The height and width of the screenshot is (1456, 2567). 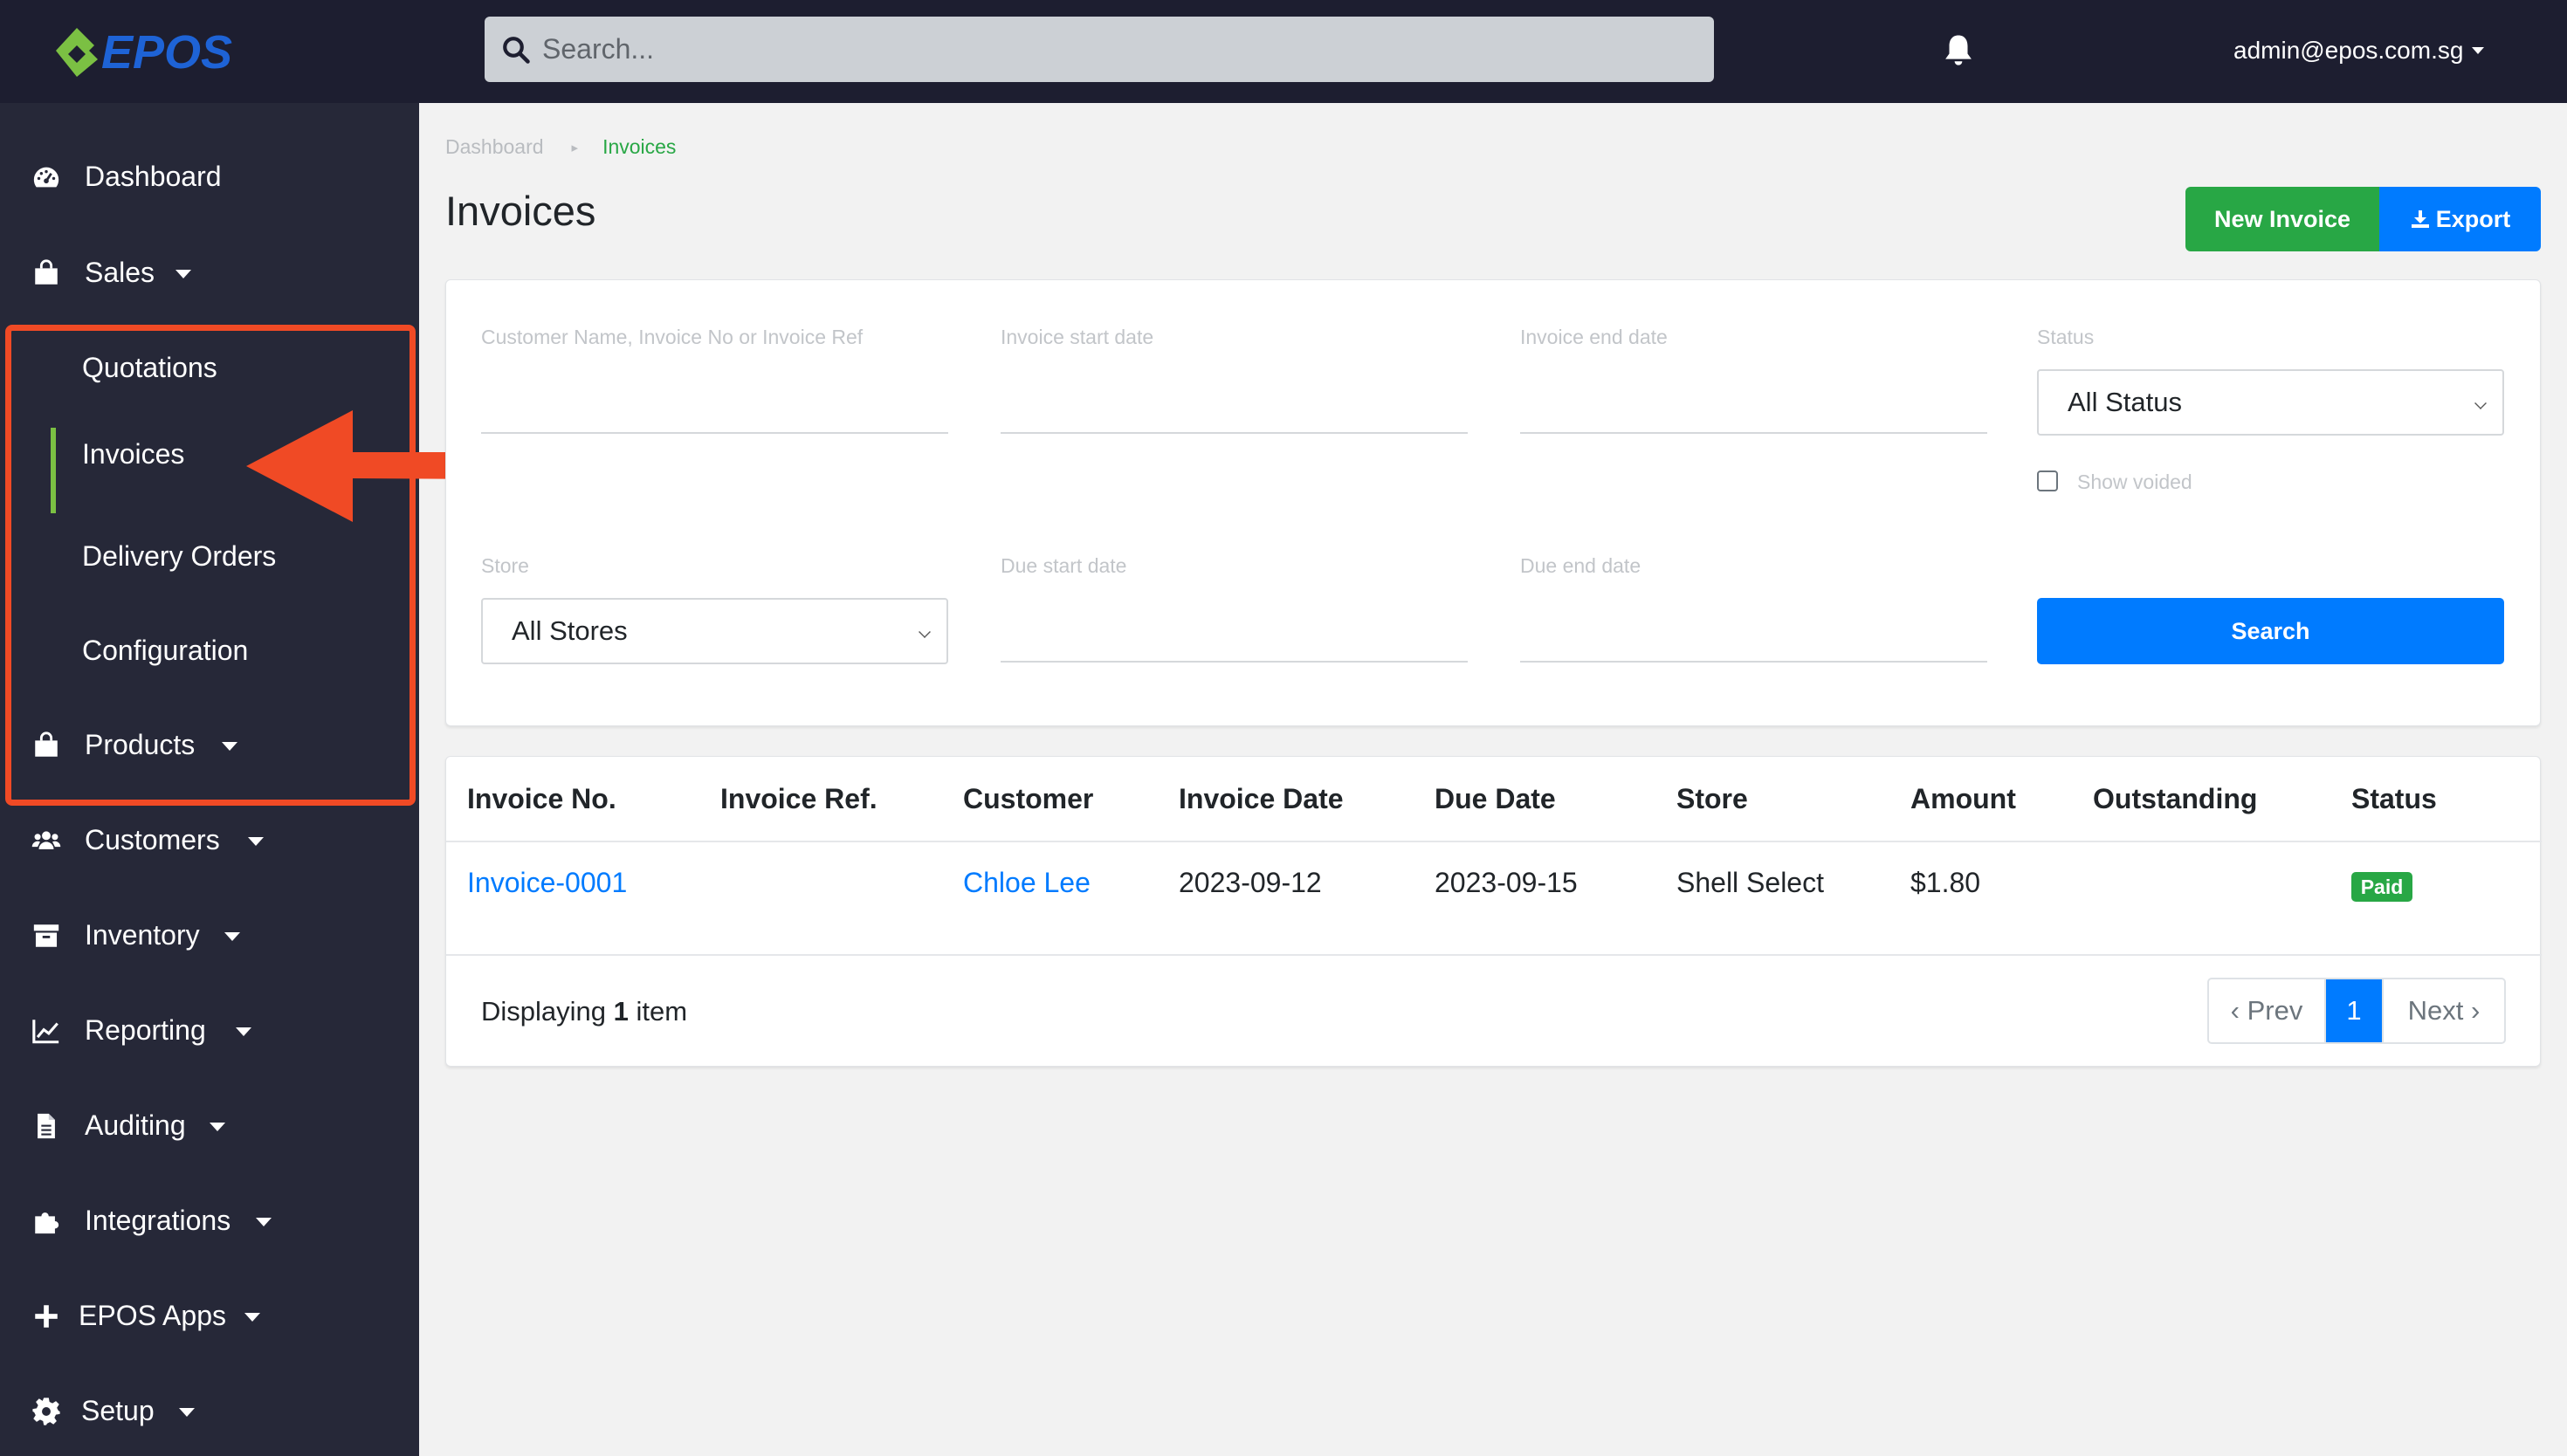 I want to click on sidebar-item-auditing: Auditing, so click(x=209, y=1125).